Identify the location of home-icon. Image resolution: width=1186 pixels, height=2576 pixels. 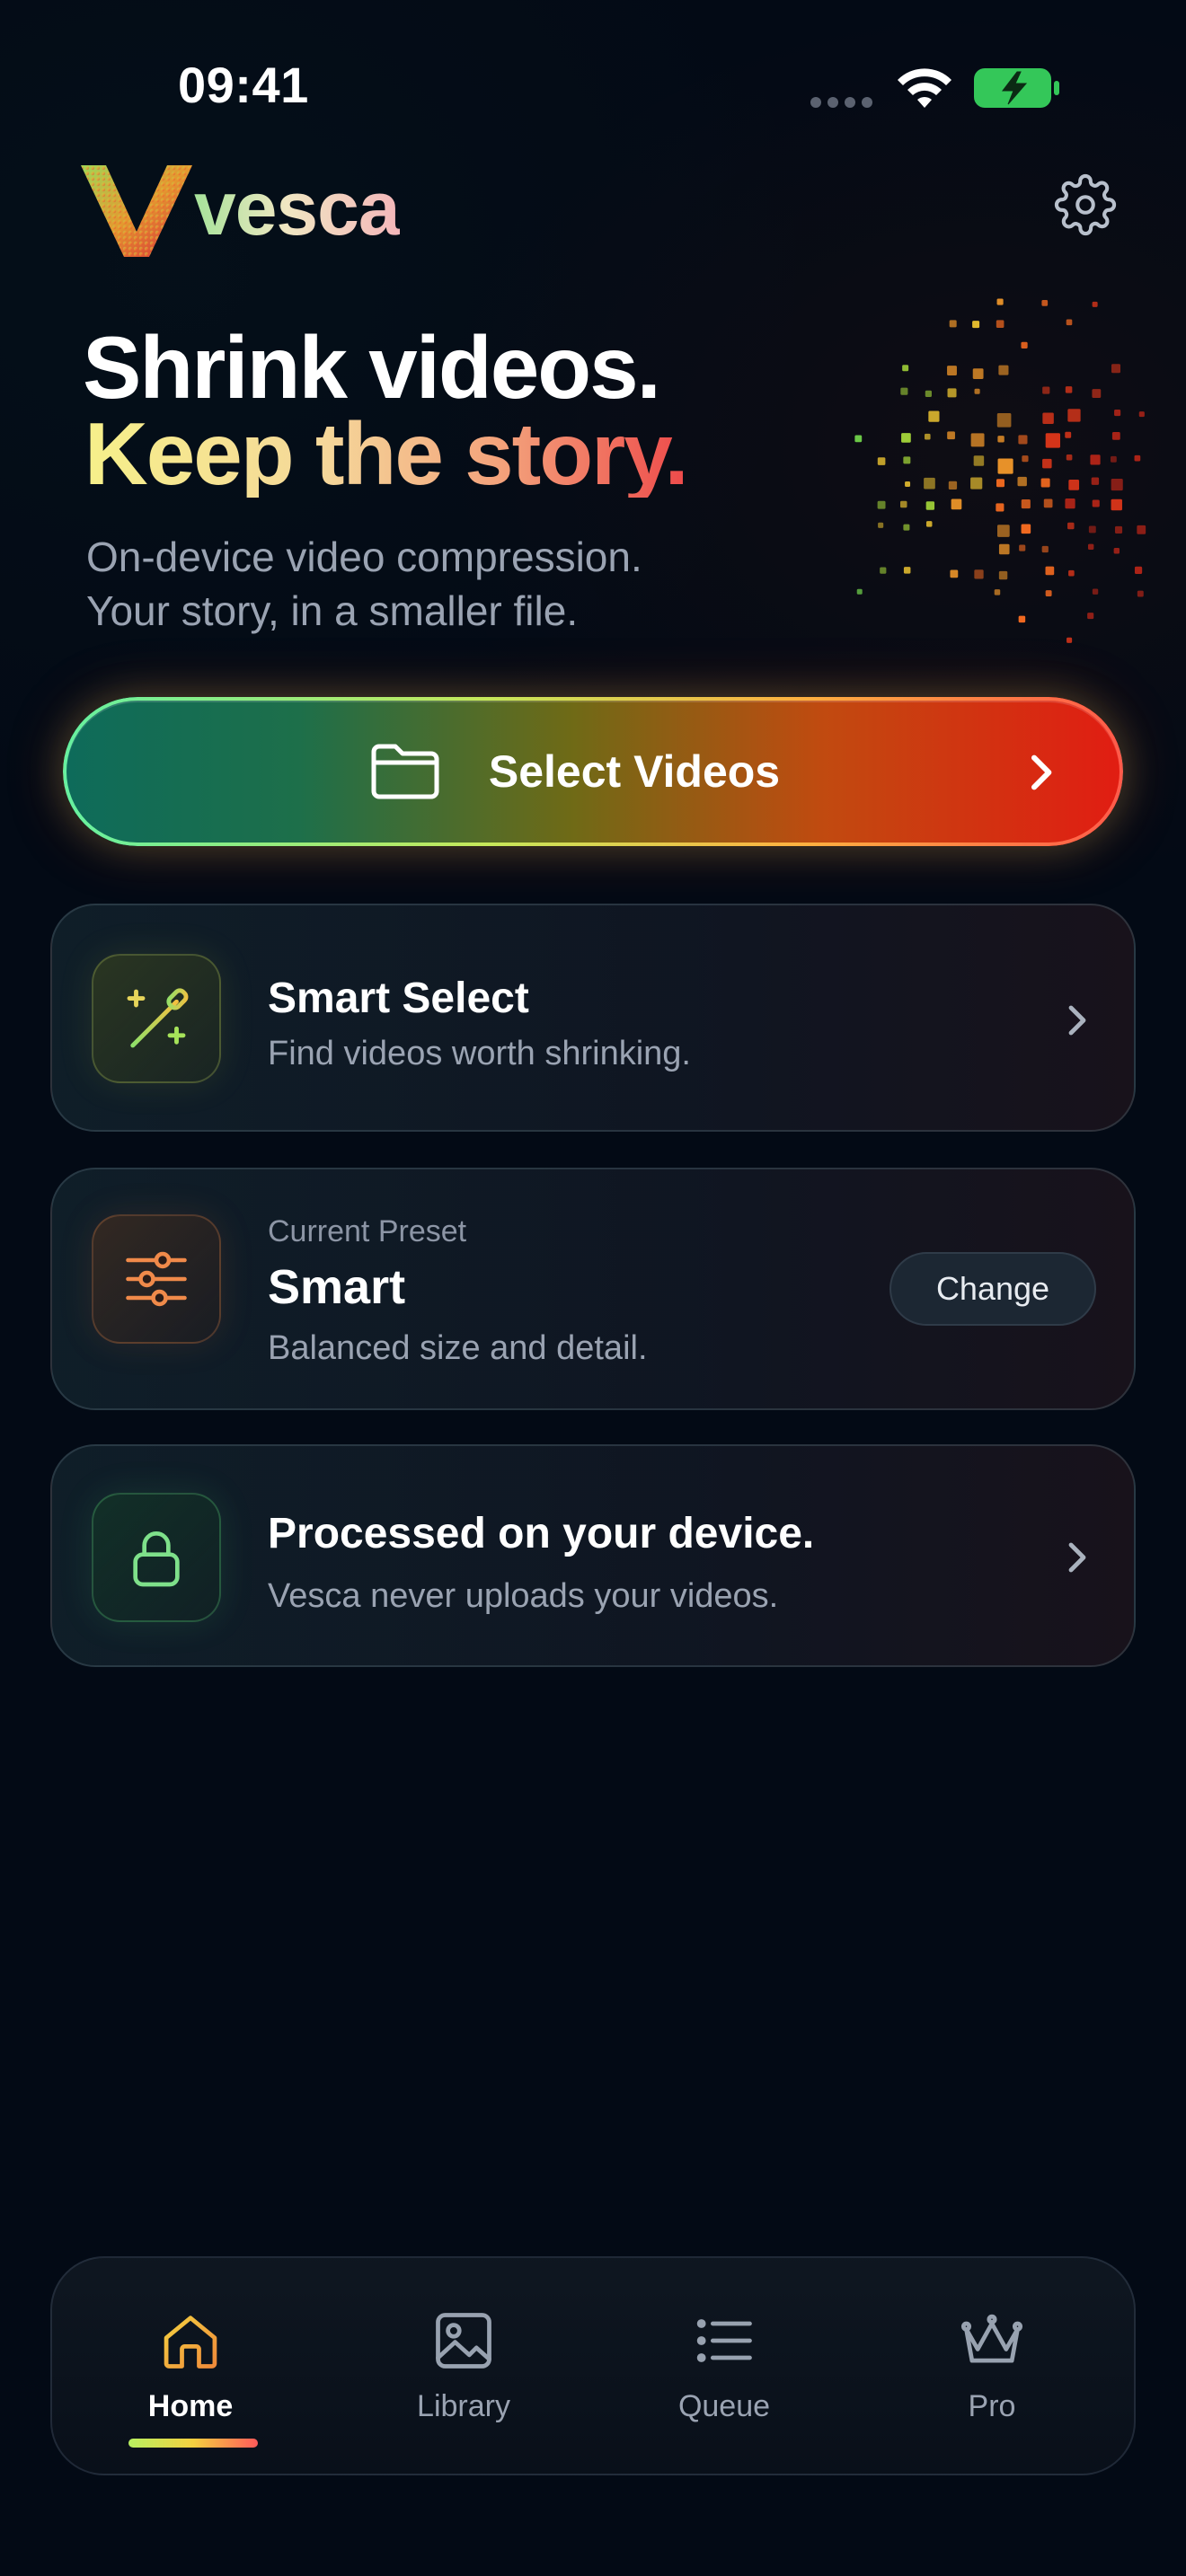
(190, 2342).